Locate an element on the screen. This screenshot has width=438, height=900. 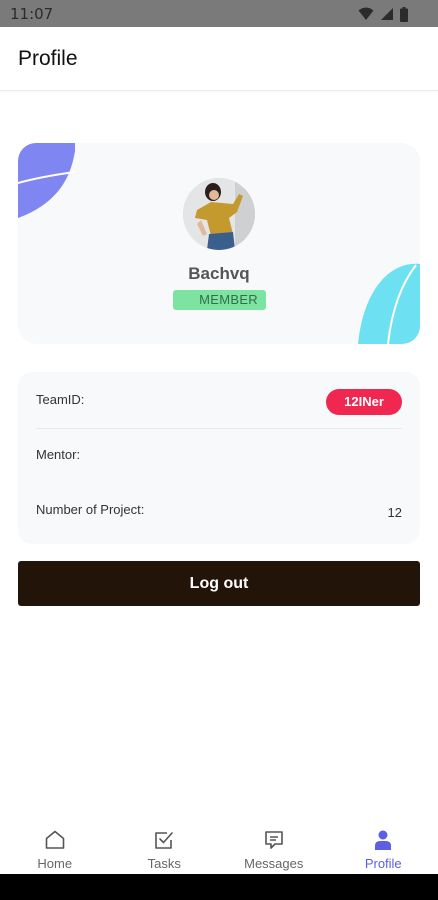
avatar-photo is located at coordinates (219, 214).